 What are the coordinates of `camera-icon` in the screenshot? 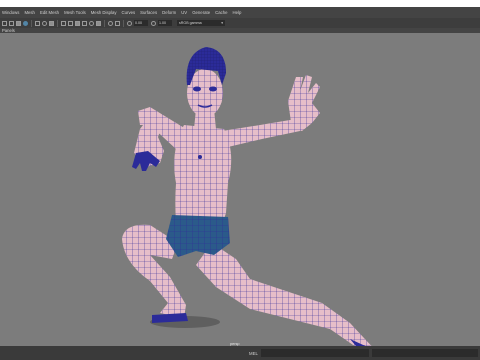 It's located at (51, 23).